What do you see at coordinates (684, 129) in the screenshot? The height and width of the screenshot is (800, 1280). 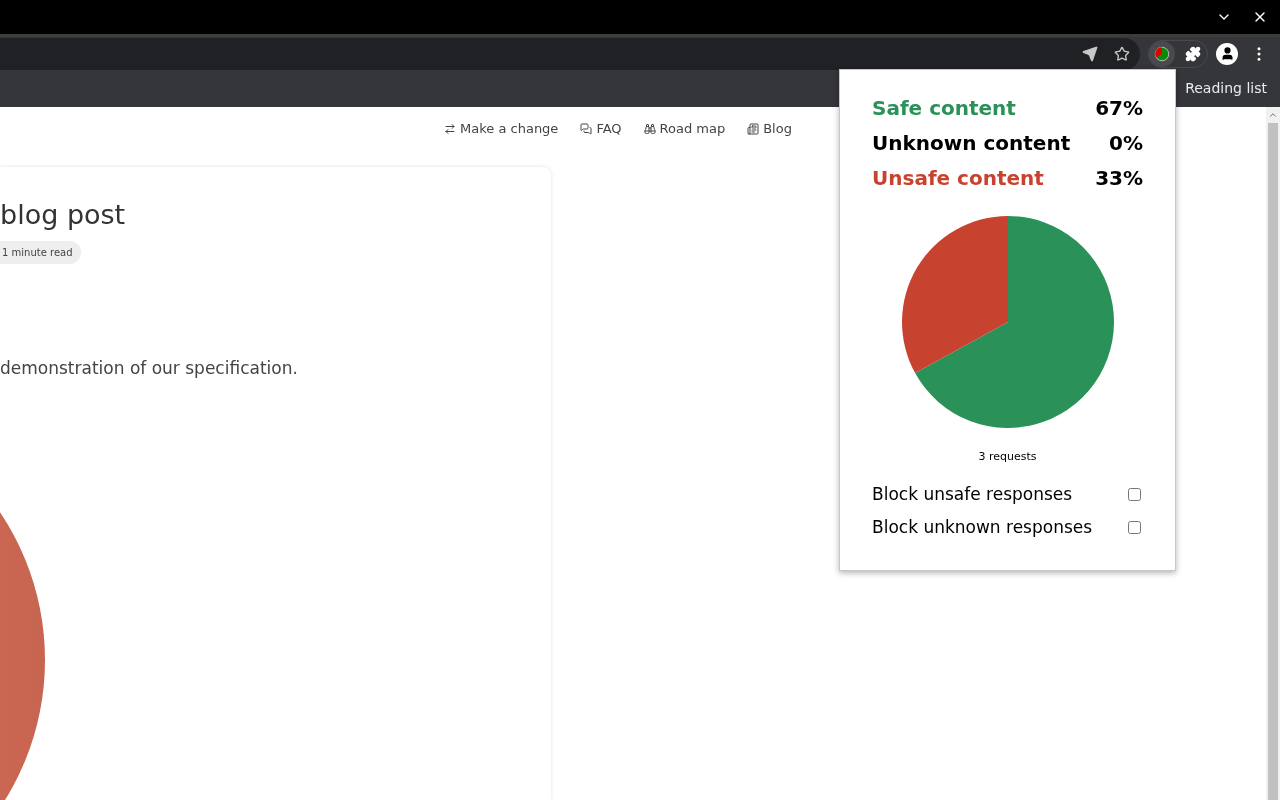 I see `nav-link: Road map` at bounding box center [684, 129].